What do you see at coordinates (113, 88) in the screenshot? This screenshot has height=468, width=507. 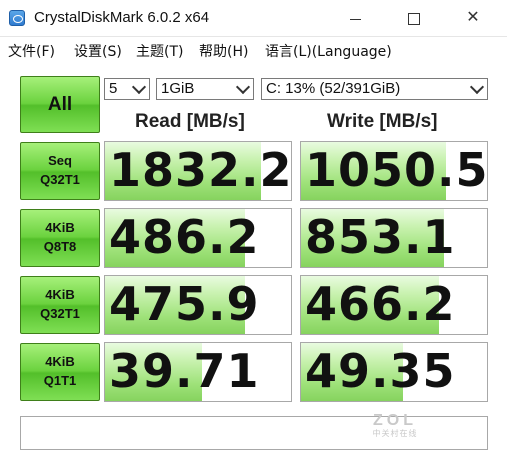 I see `test-count-value: 5` at bounding box center [113, 88].